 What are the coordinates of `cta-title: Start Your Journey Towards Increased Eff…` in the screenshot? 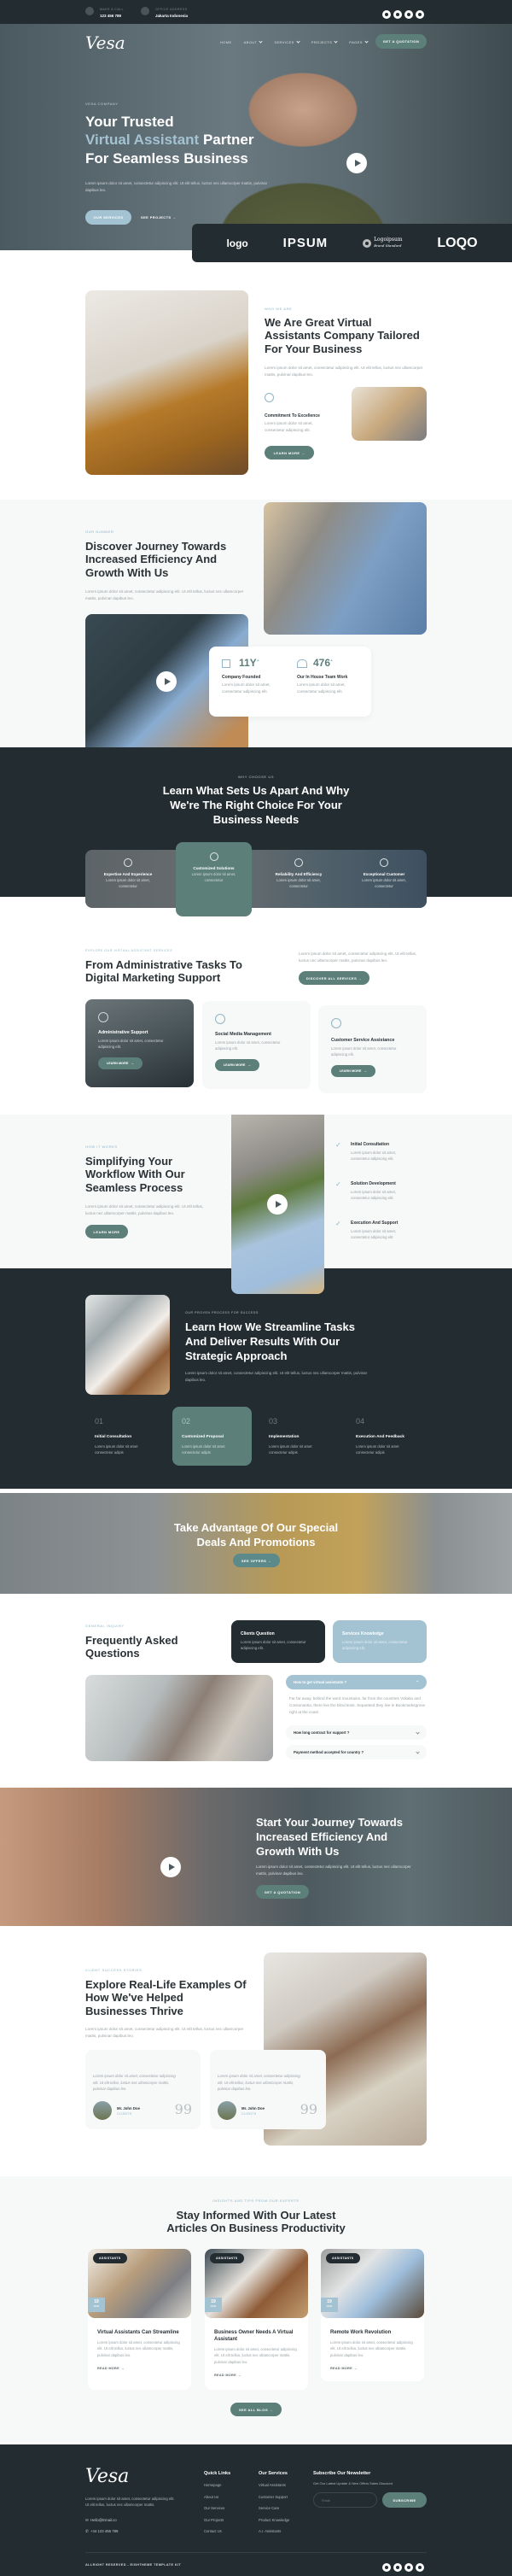 It's located at (329, 1837).